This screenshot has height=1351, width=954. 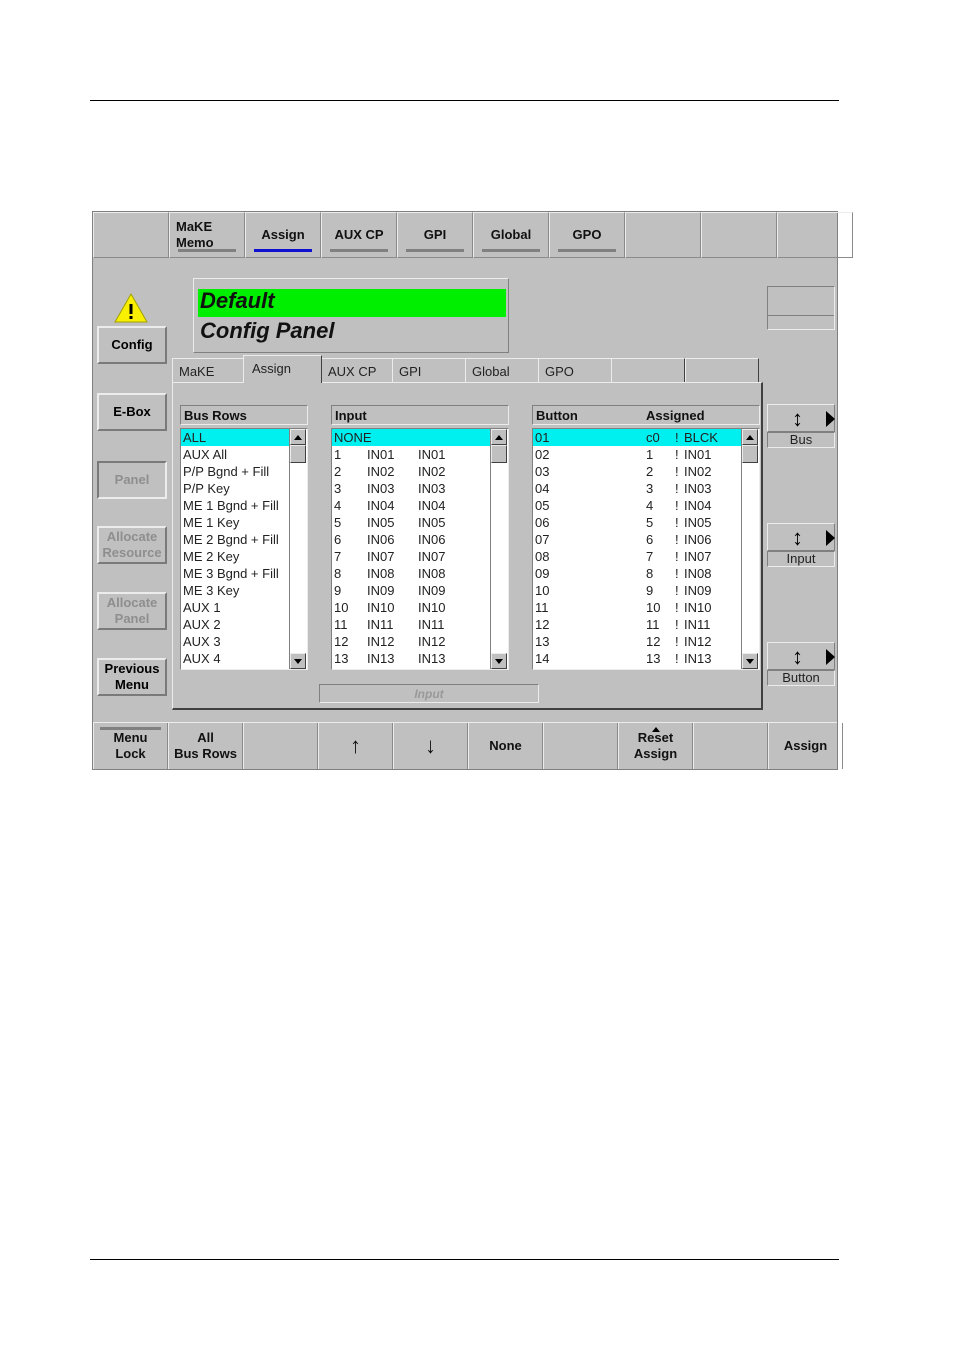 I want to click on input-spinner: ↕ Input, so click(x=801, y=545).